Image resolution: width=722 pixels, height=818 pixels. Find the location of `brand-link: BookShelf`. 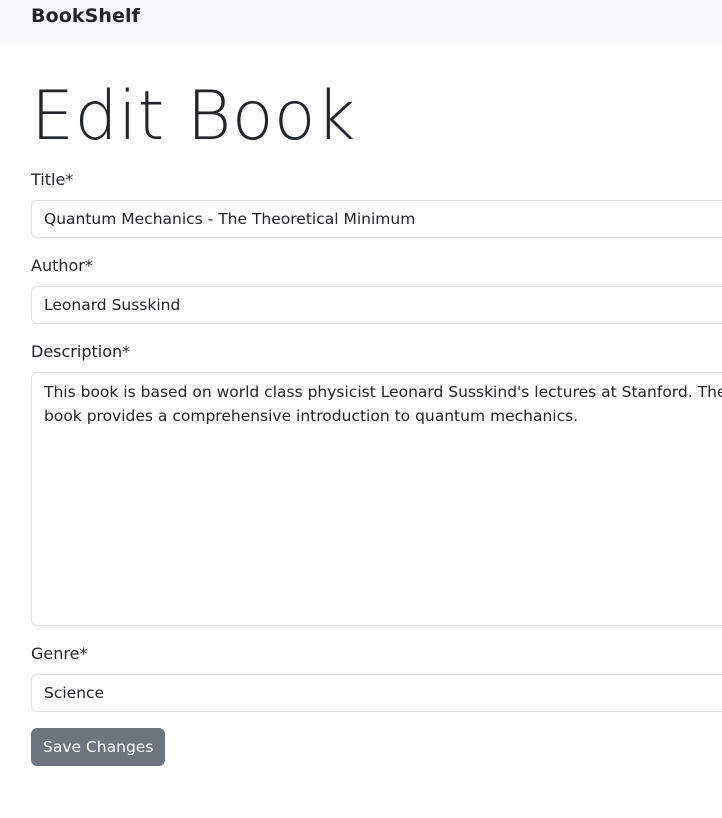

brand-link: BookShelf is located at coordinates (85, 16).